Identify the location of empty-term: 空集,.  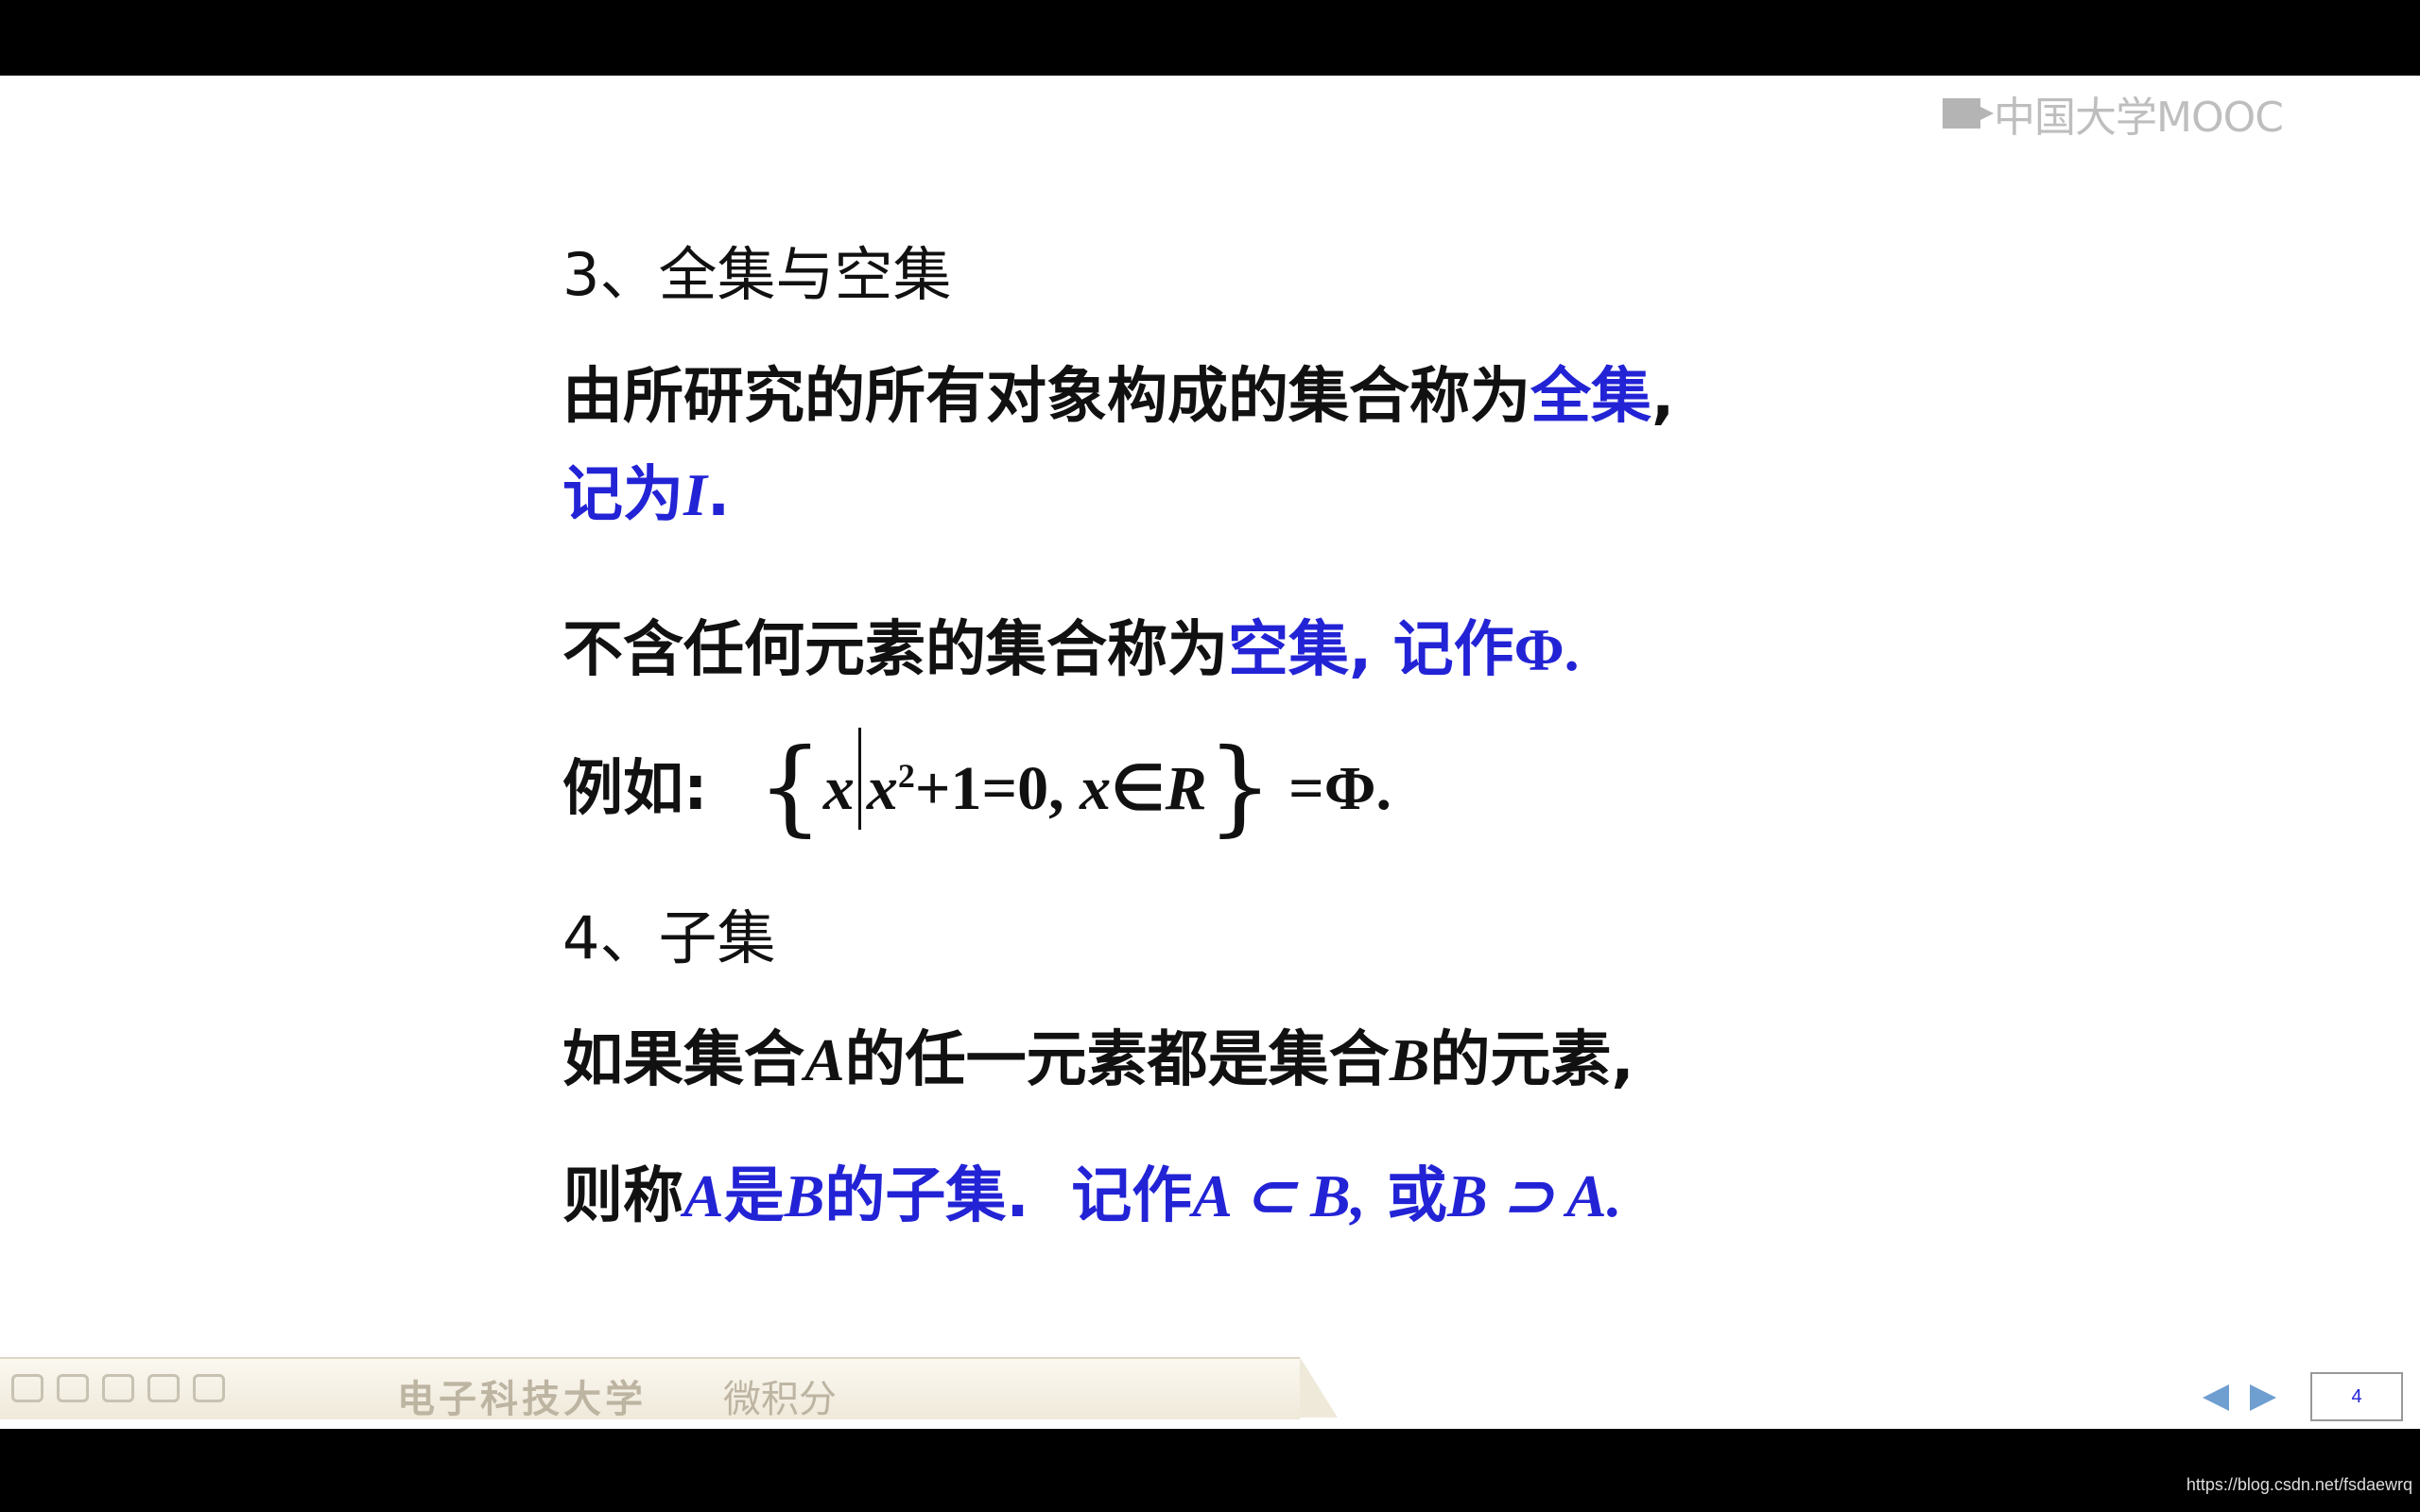
(1300, 650).